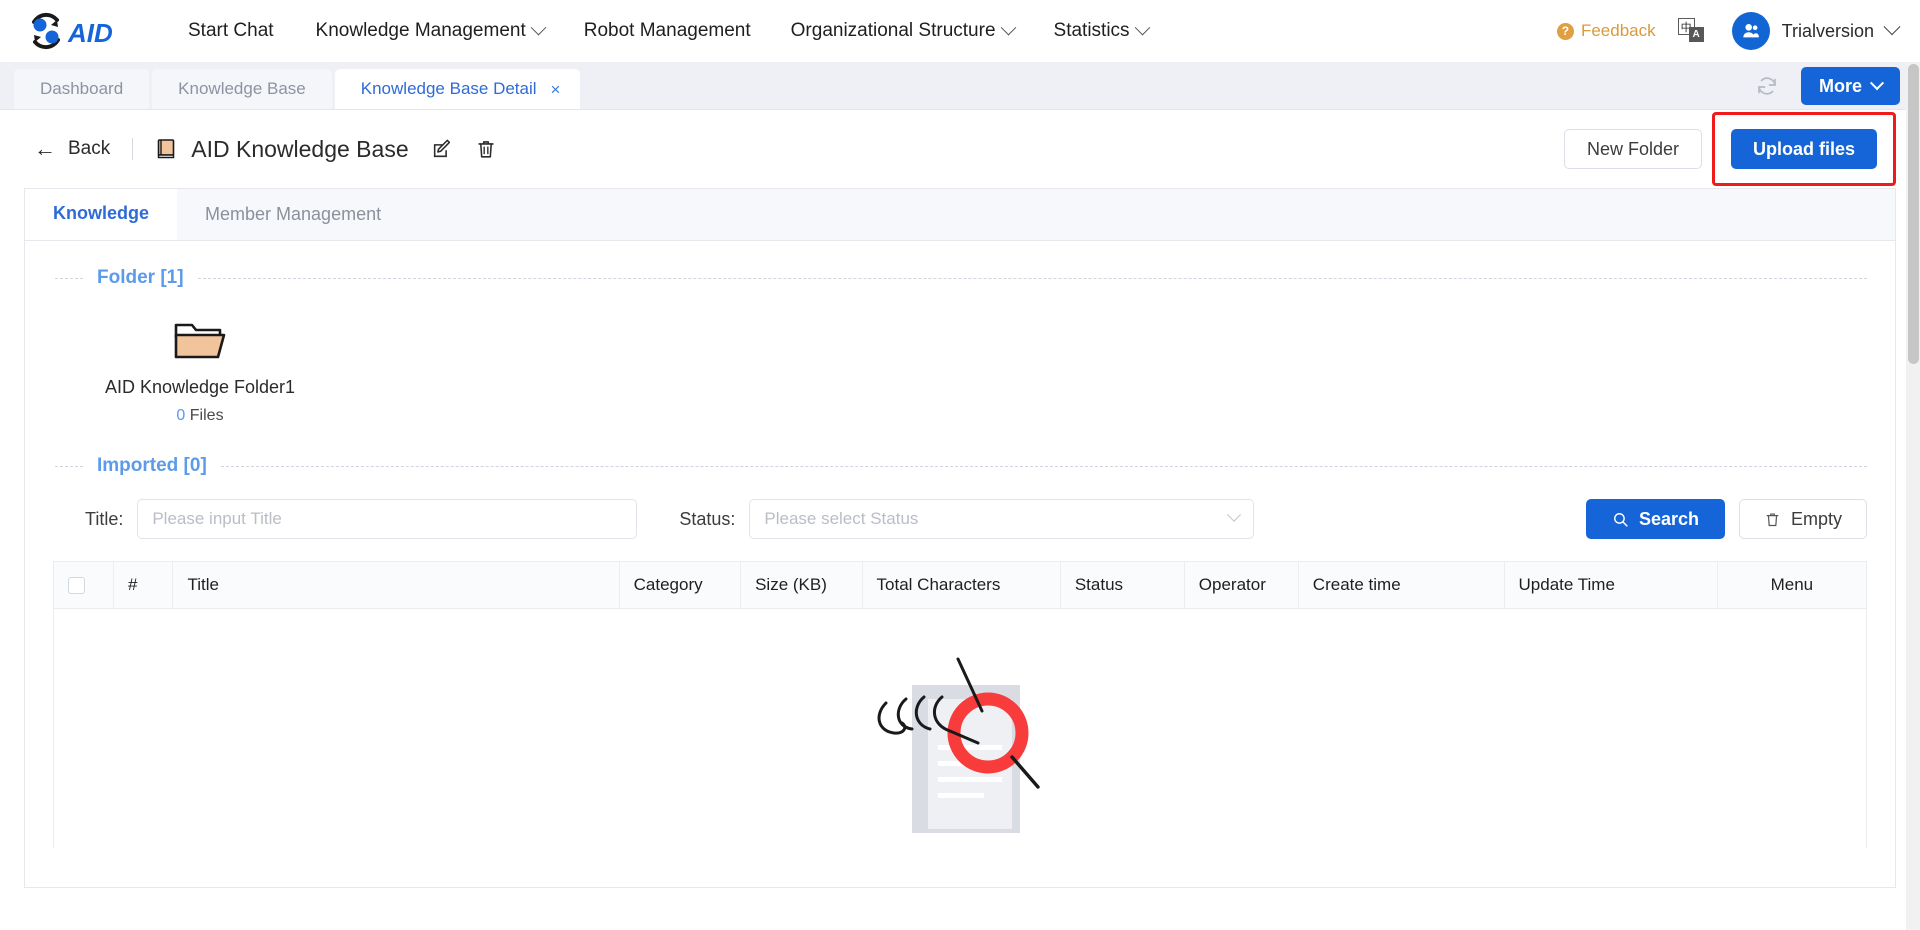  What do you see at coordinates (1913, 496) in the screenshot?
I see `page-scrollbar` at bounding box center [1913, 496].